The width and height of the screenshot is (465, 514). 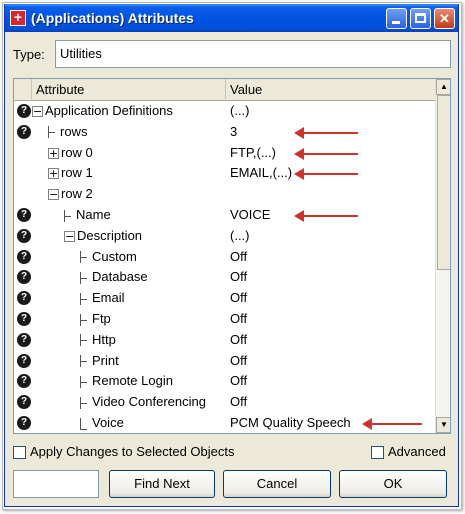 I want to click on attribute-label: Http, so click(x=104, y=339).